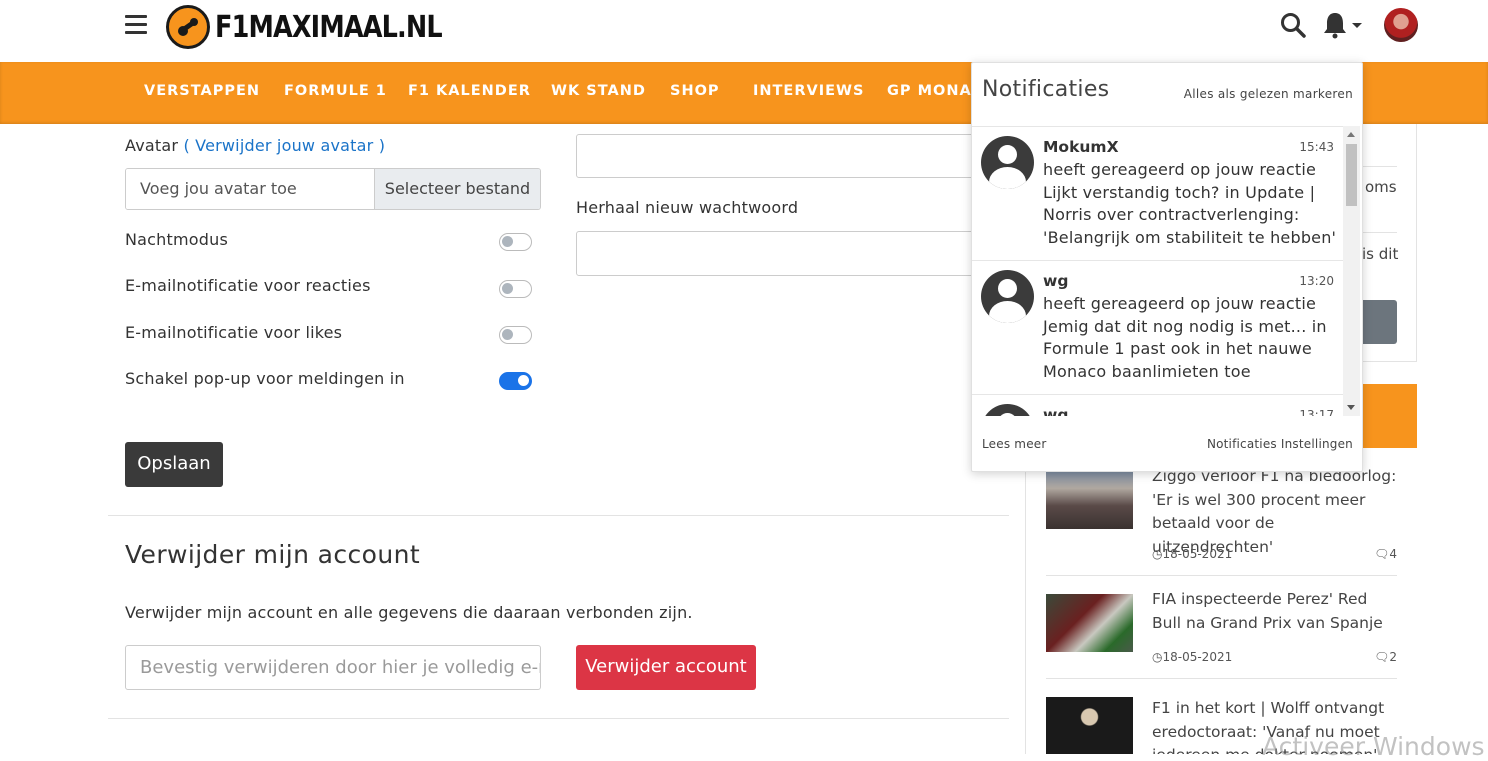 Image resolution: width=1488 pixels, height=761 pixels. I want to click on notifications-title: Notificaties, so click(1046, 89).